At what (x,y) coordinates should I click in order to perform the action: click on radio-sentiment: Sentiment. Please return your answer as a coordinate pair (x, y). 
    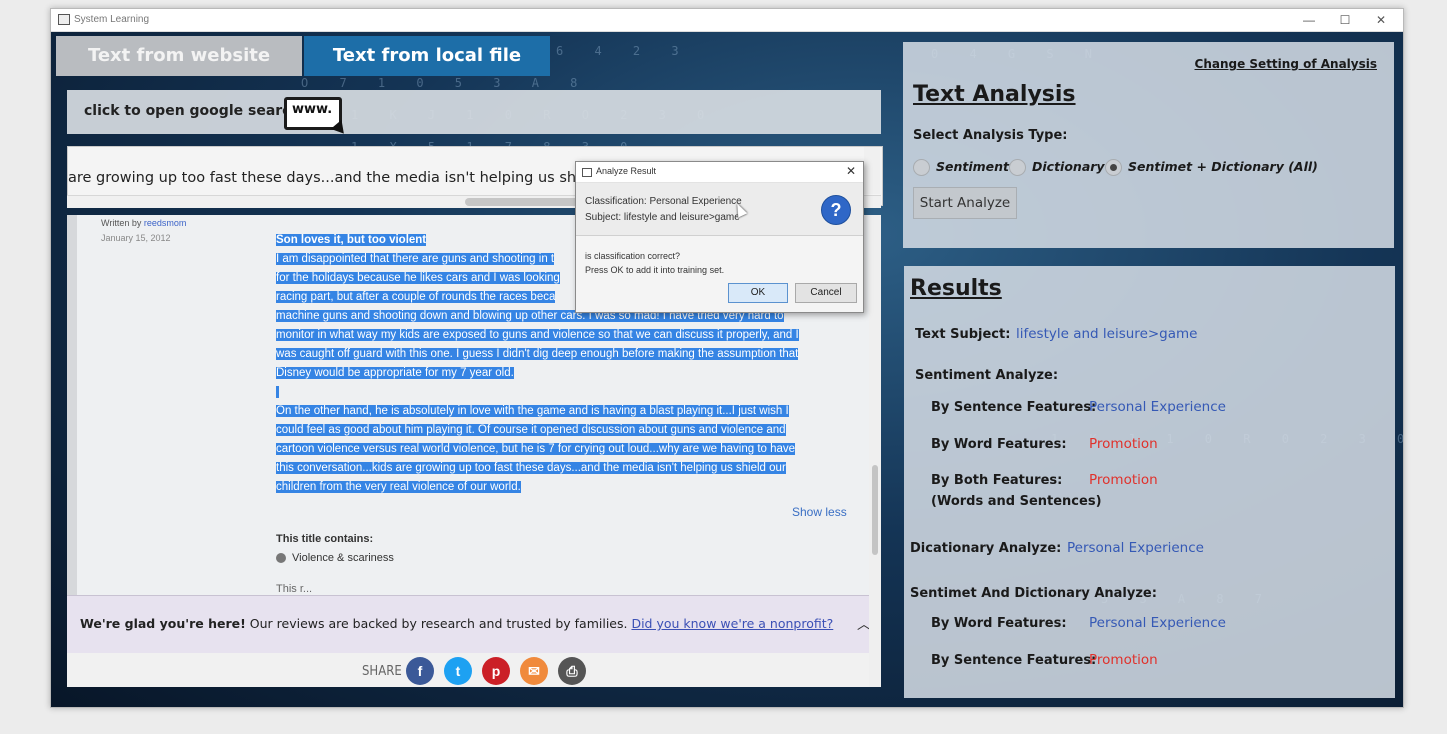
    Looking at the image, I should click on (961, 167).